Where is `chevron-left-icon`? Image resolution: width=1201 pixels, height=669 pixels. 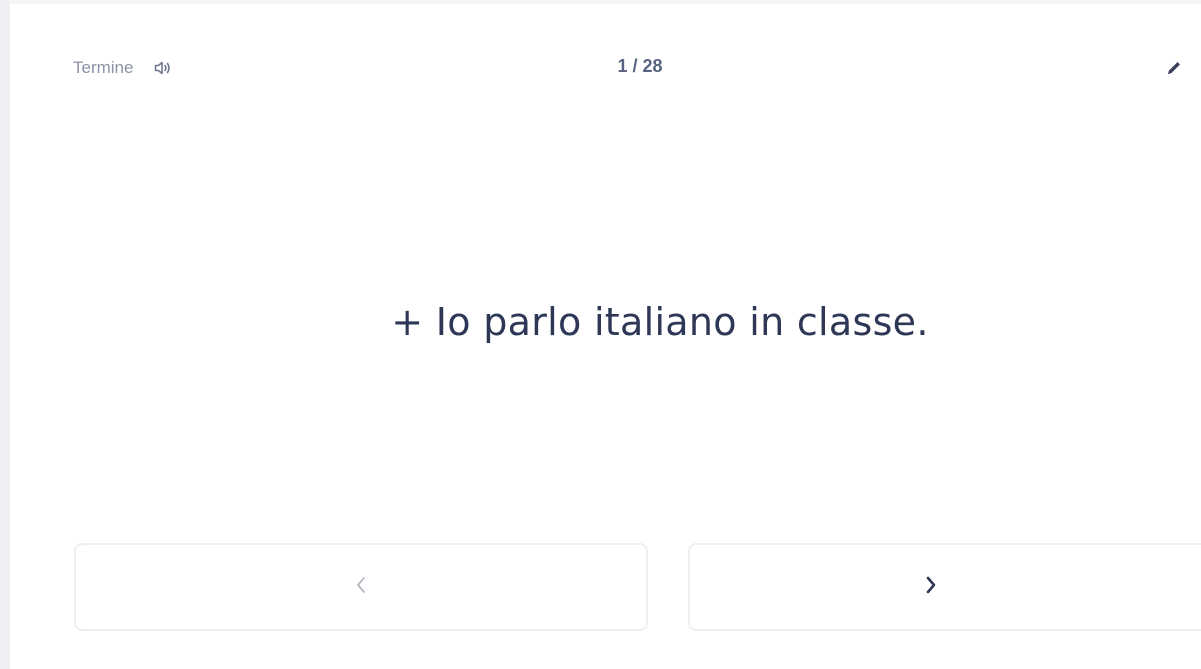
chevron-left-icon is located at coordinates (361, 587).